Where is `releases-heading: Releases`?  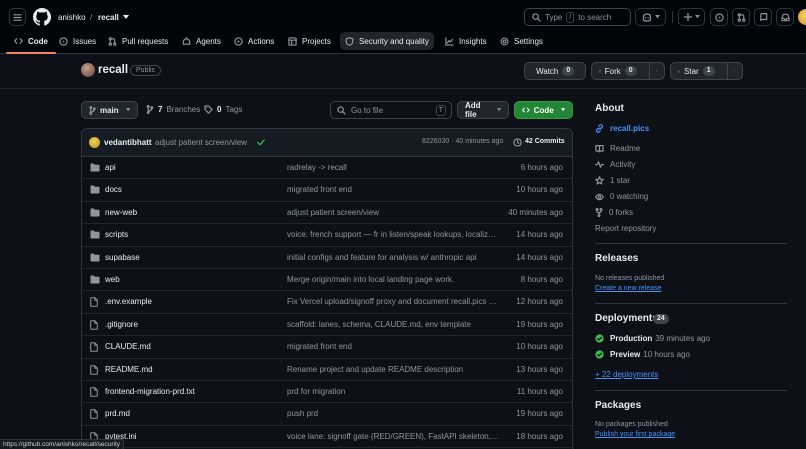 releases-heading: Releases is located at coordinates (616, 258).